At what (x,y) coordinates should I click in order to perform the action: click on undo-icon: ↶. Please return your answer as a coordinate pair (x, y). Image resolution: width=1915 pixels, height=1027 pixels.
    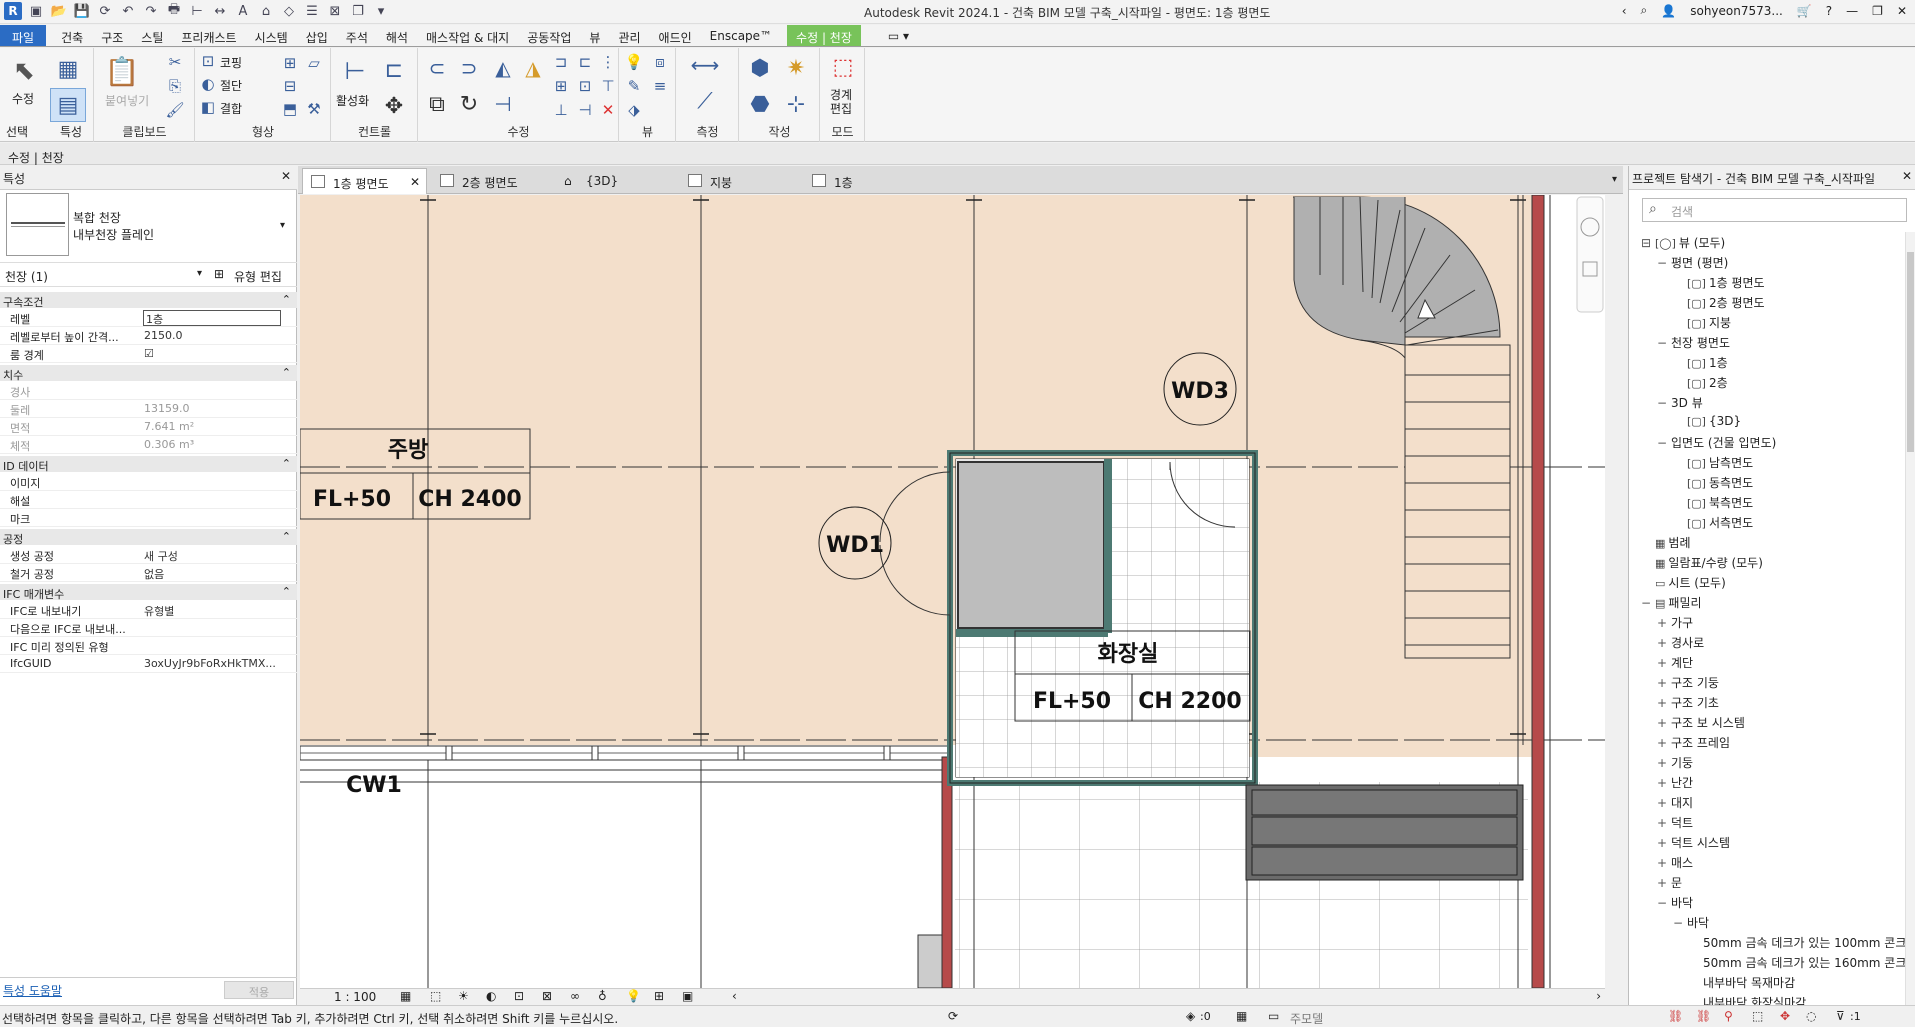
    Looking at the image, I should click on (128, 11).